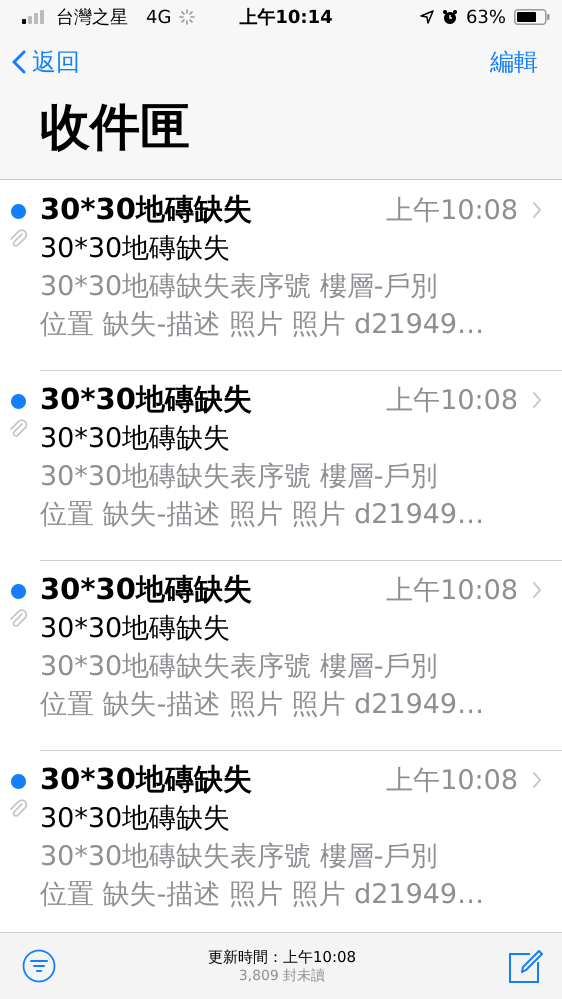  What do you see at coordinates (427, 17) in the screenshot?
I see `location-arrow-icon` at bounding box center [427, 17].